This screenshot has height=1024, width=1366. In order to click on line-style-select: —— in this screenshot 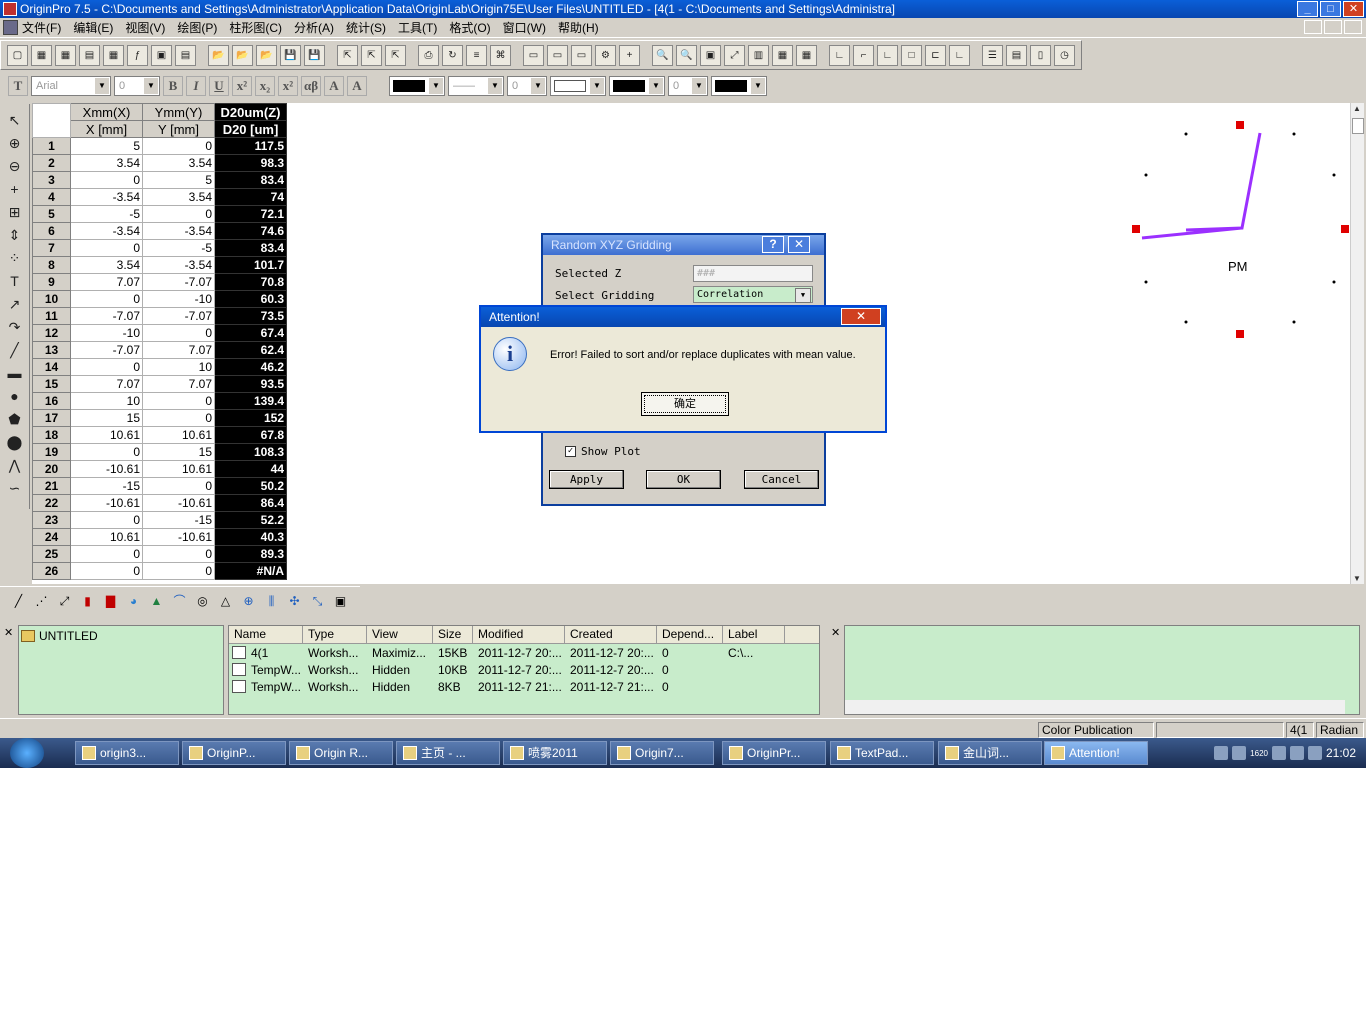, I will do `click(476, 86)`.